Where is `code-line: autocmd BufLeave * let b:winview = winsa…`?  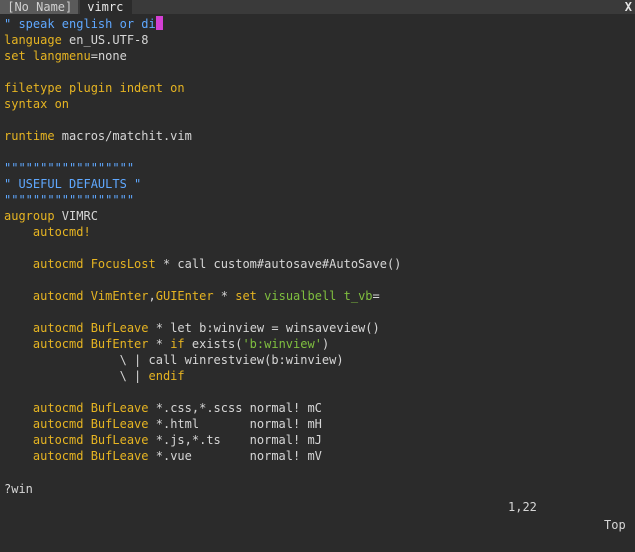 code-line: autocmd BufLeave * let b:winview = winsa… is located at coordinates (319, 328).